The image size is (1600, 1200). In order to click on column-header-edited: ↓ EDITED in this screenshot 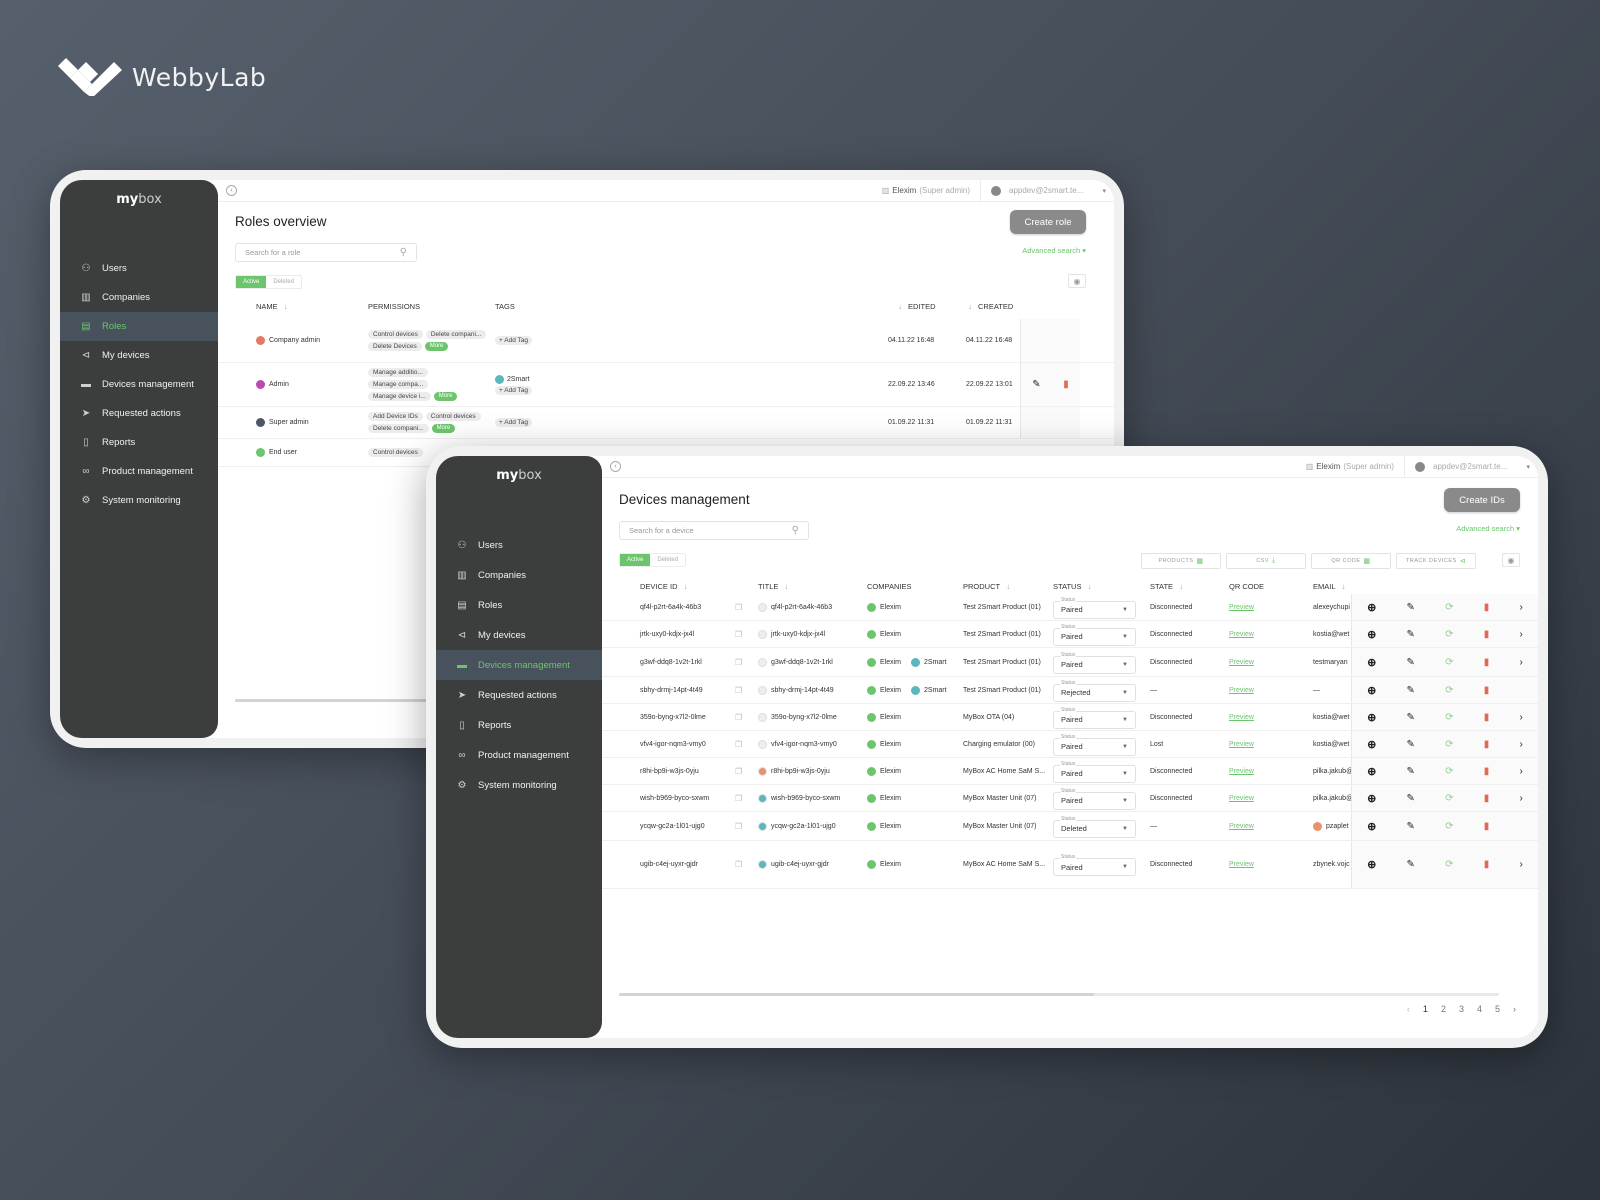, I will do `click(917, 306)`.